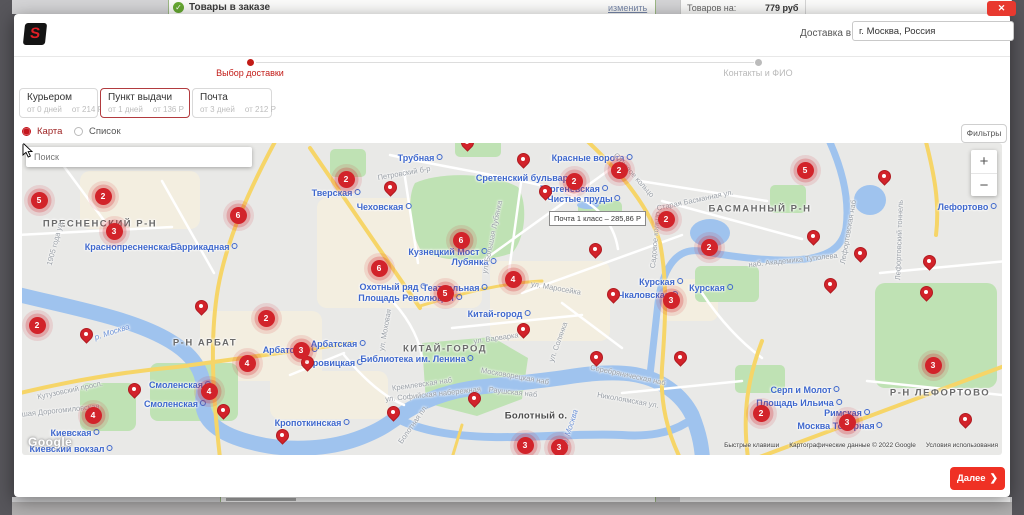 This screenshot has height=515, width=1024. What do you see at coordinates (250, 73) in the screenshot?
I see `step-label-delivery: Выбор доставки` at bounding box center [250, 73].